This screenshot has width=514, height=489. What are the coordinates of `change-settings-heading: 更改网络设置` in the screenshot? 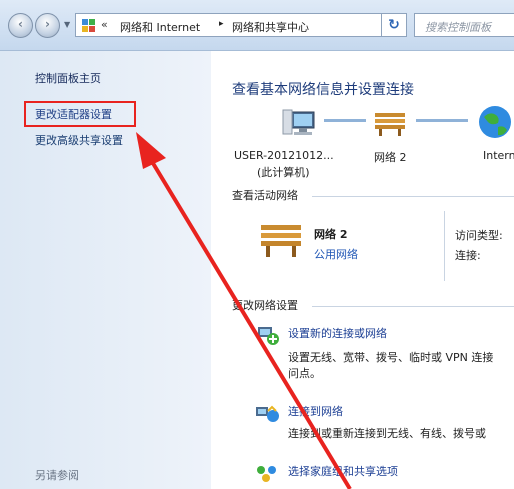 It's located at (265, 305).